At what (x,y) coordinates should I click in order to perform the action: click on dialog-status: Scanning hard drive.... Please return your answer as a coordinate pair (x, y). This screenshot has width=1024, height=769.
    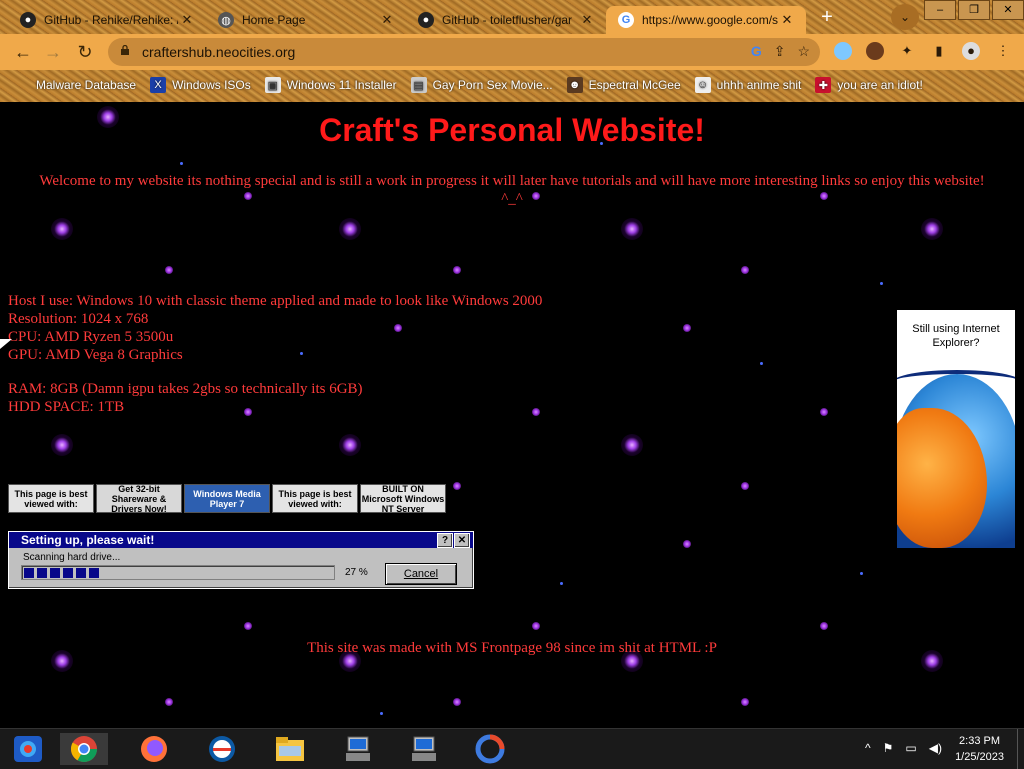
    Looking at the image, I should click on (72, 557).